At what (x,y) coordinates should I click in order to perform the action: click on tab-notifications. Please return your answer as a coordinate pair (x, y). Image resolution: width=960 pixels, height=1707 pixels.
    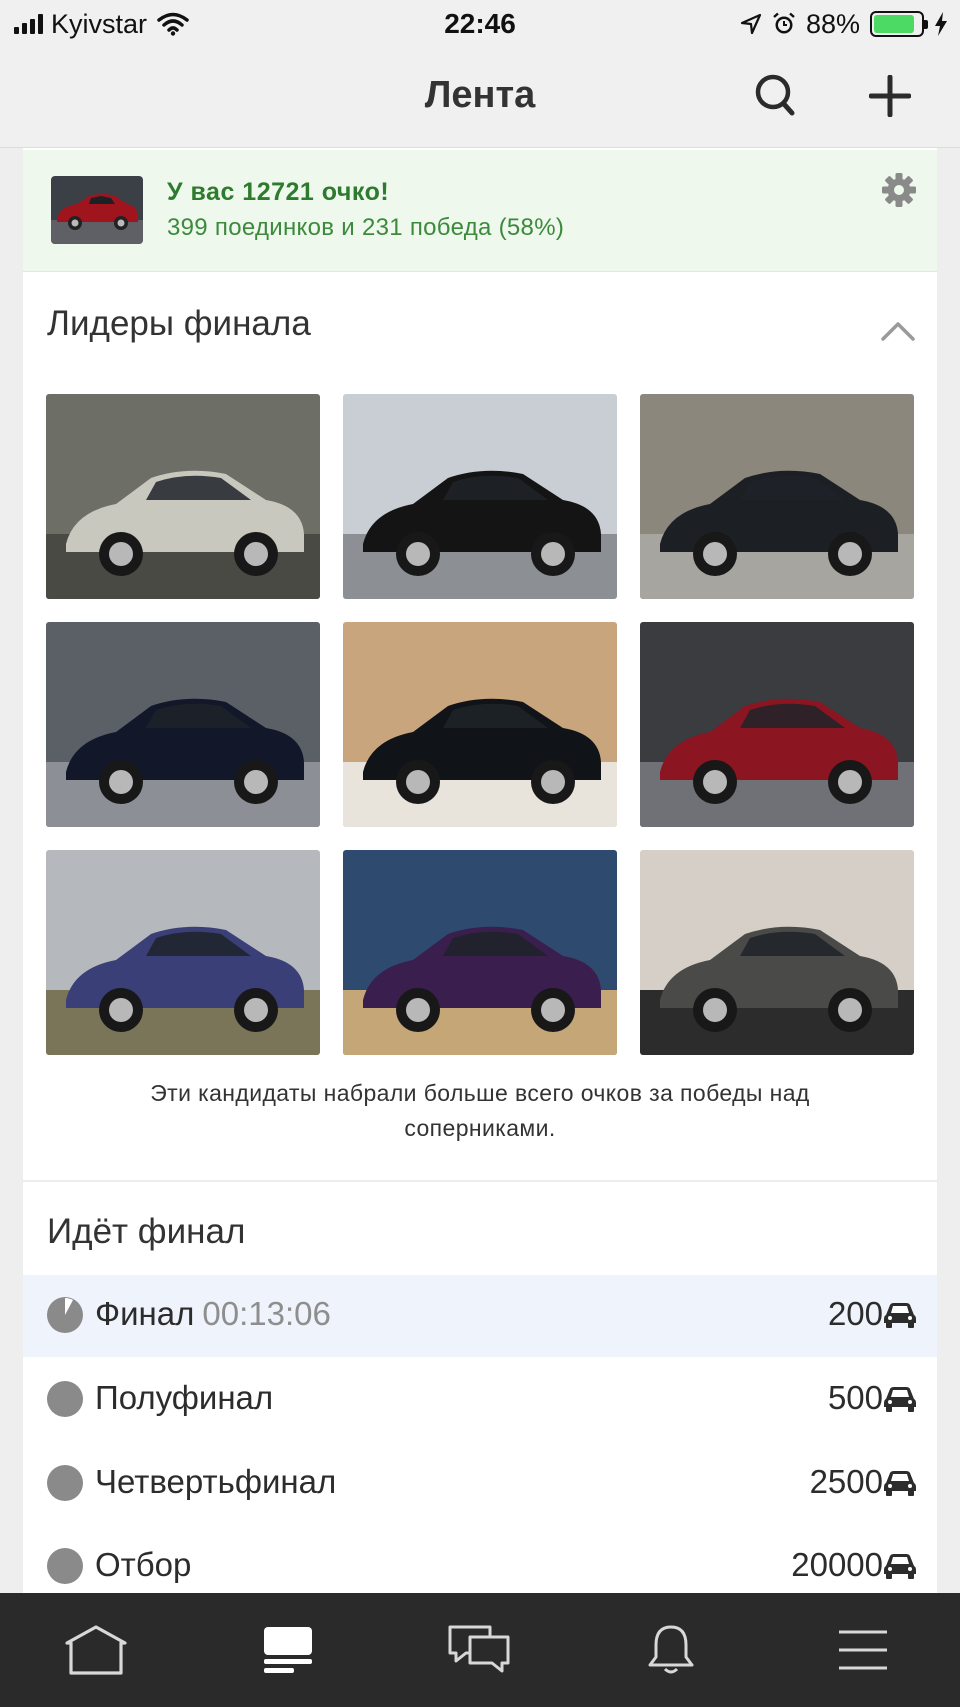
    Looking at the image, I should click on (671, 1650).